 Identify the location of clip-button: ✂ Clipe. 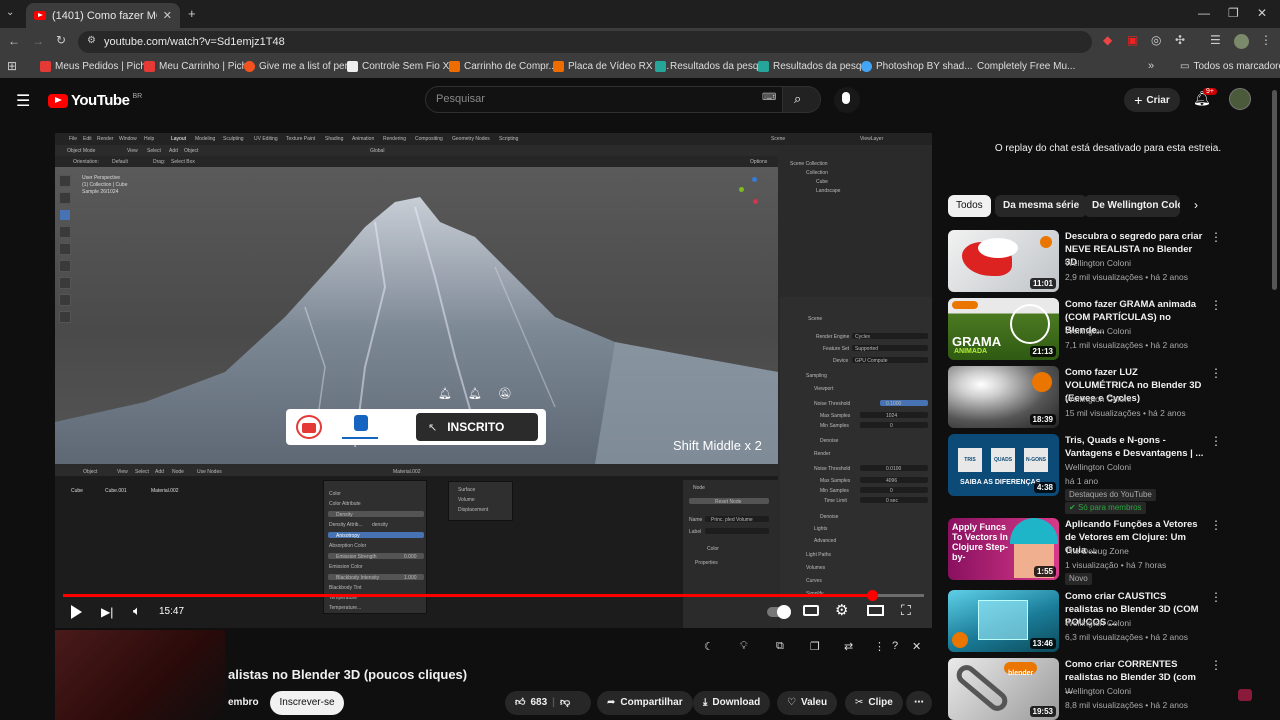
(874, 703).